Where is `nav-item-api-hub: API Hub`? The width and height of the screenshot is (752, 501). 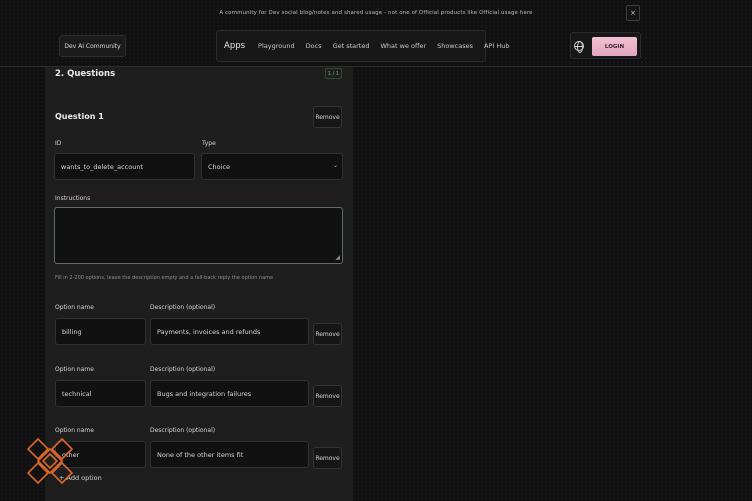 nav-item-api-hub: API Hub is located at coordinates (496, 46).